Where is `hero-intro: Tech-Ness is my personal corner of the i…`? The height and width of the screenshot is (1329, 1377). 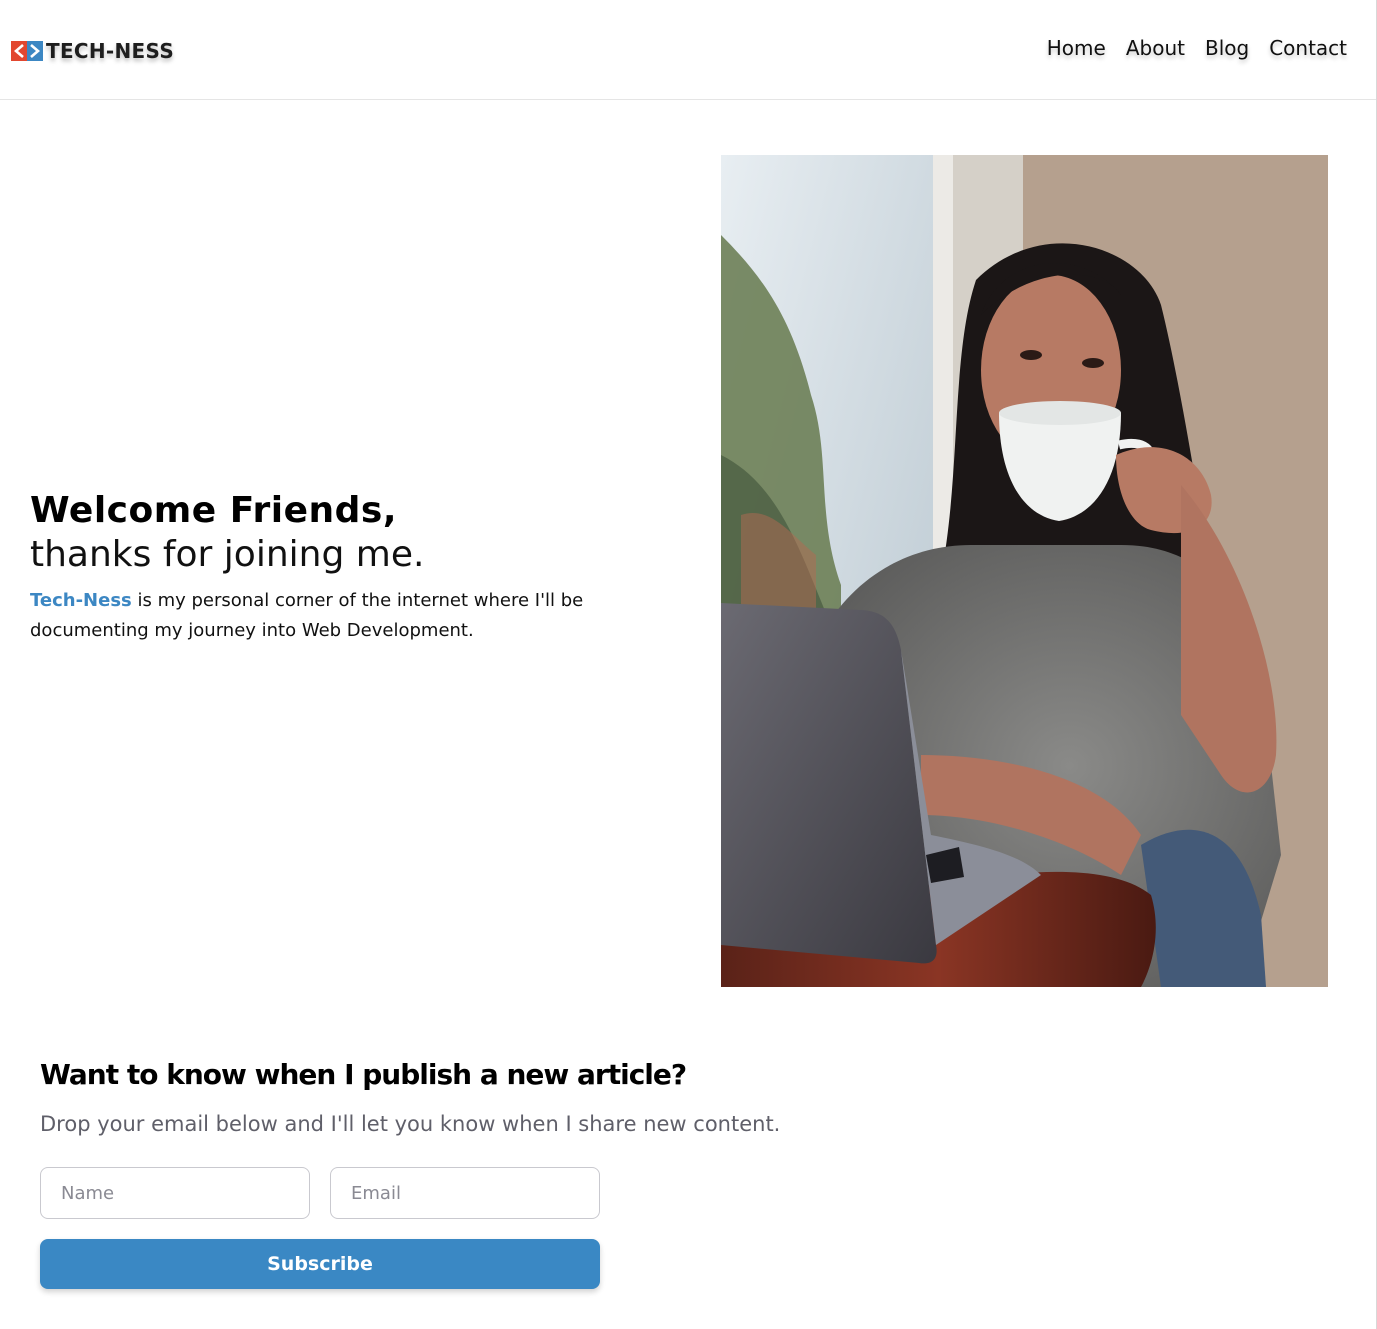 hero-intro: Tech-Ness is my personal corner of the i… is located at coordinates (350, 616).